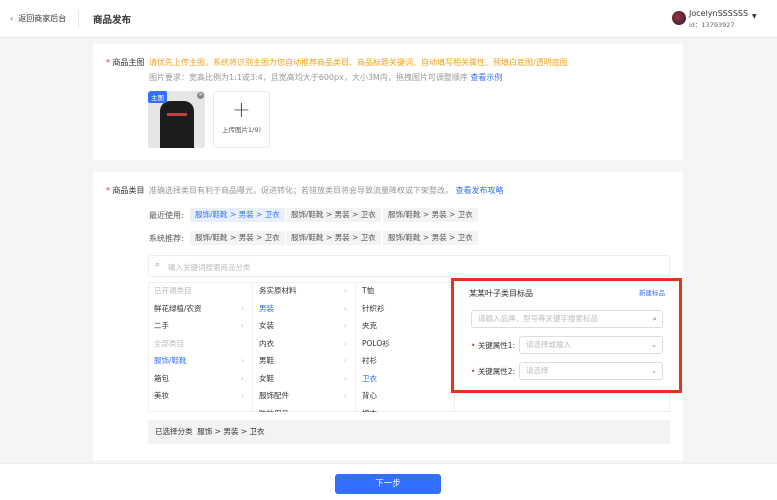  I want to click on category-item: 服饰/鞋靴 ›, so click(200, 361).